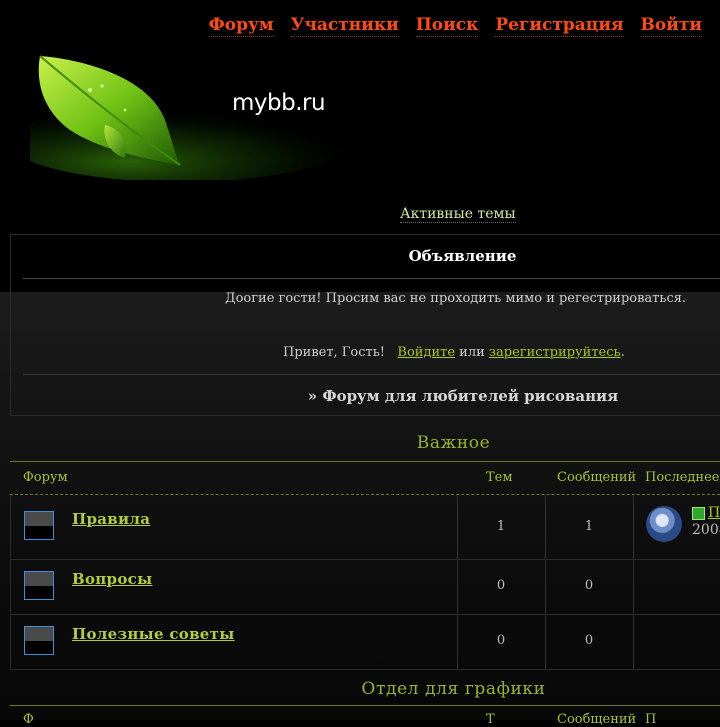 Image resolution: width=720 pixels, height=727 pixels. Describe the element at coordinates (447, 25) in the screenshot. I see `nav-search: Поиск` at that location.